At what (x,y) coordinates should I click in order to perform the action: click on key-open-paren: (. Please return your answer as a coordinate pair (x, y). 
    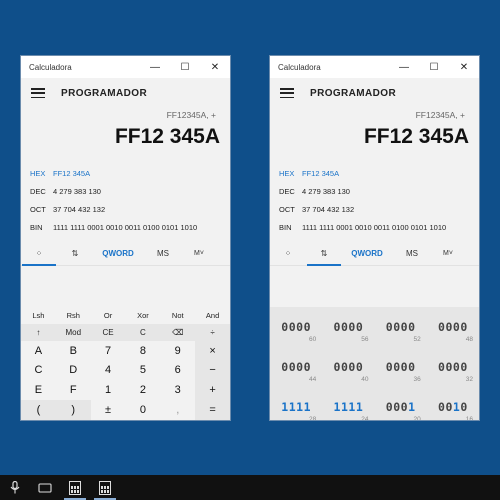
    Looking at the image, I should click on (38, 410).